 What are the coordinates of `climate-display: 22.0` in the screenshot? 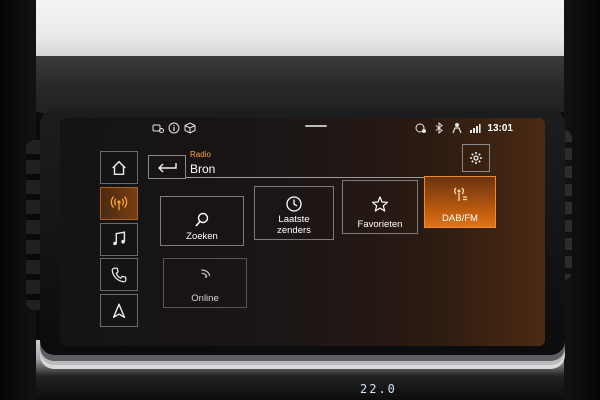 It's located at (390, 391).